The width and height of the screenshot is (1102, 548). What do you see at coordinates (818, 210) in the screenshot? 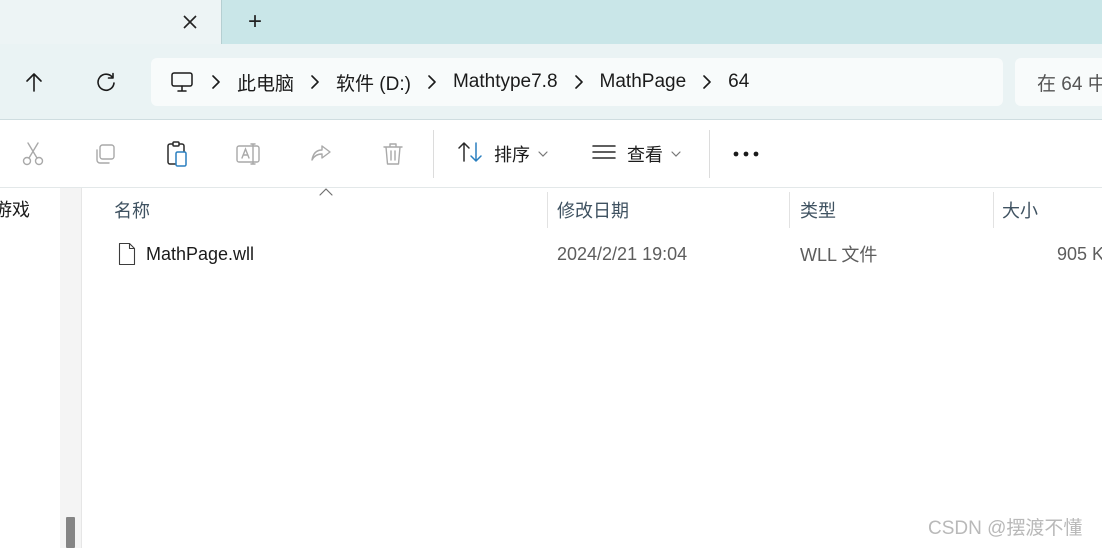
I see `column-header-type: 类型` at bounding box center [818, 210].